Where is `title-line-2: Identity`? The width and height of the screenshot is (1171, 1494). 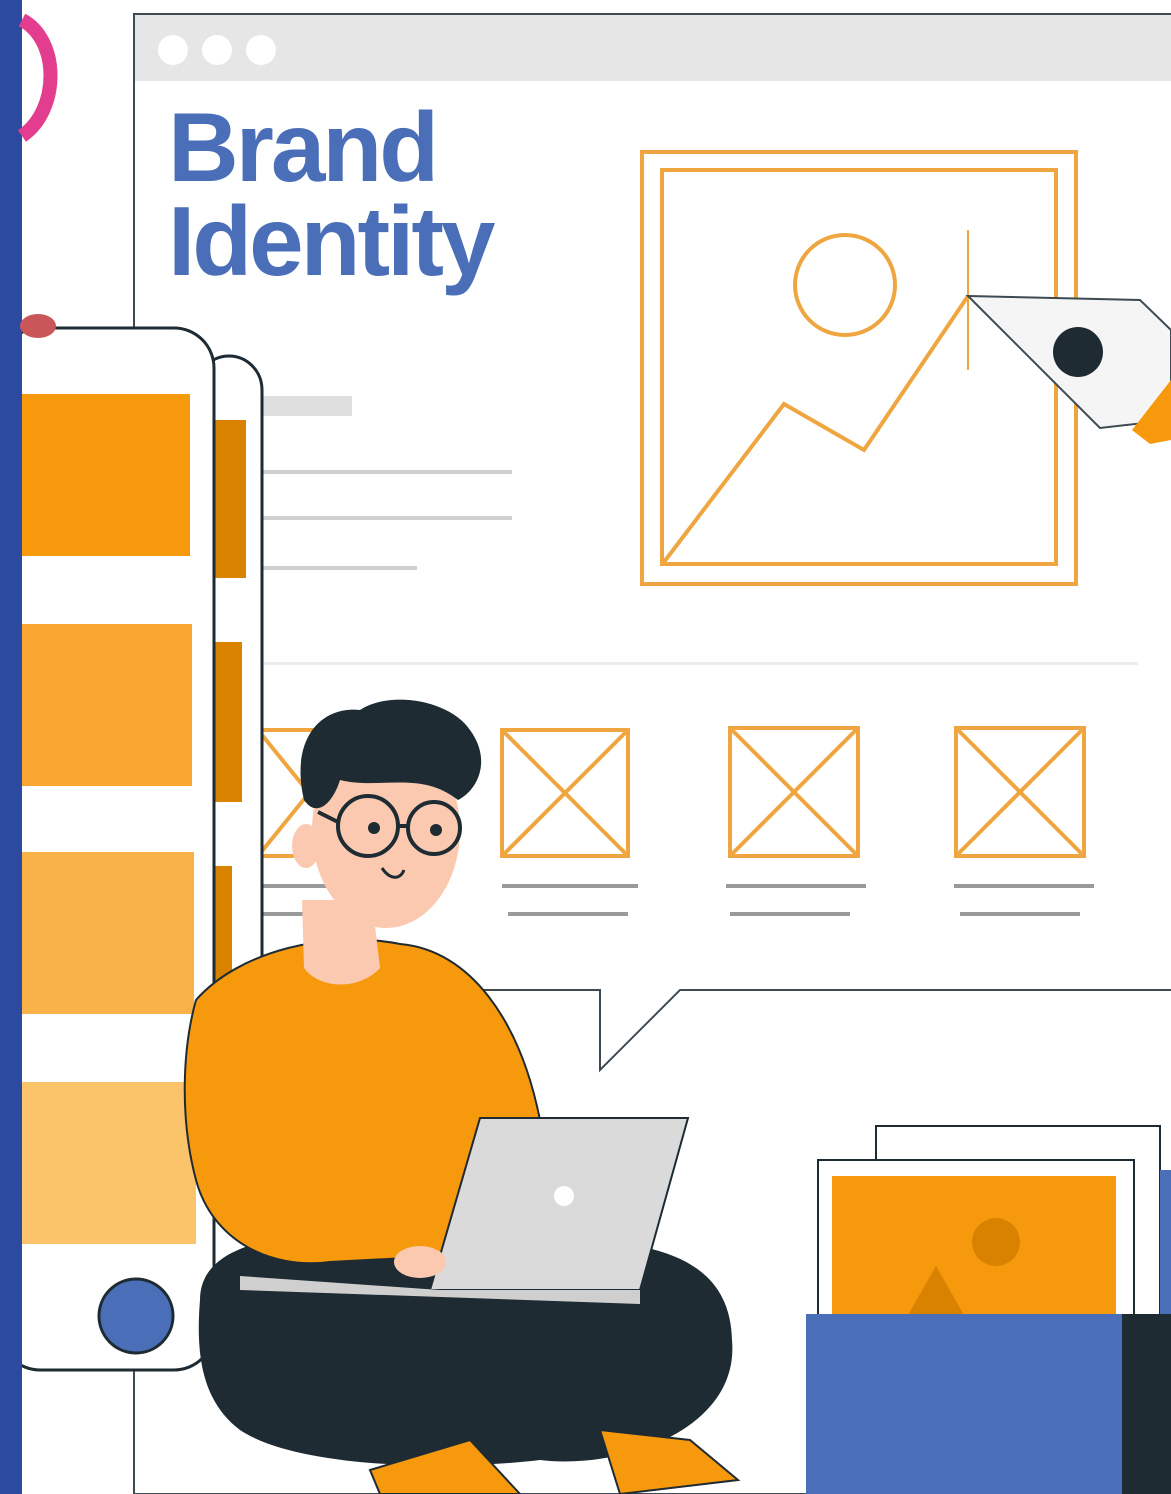
title-line-2: Identity is located at coordinates (331, 241).